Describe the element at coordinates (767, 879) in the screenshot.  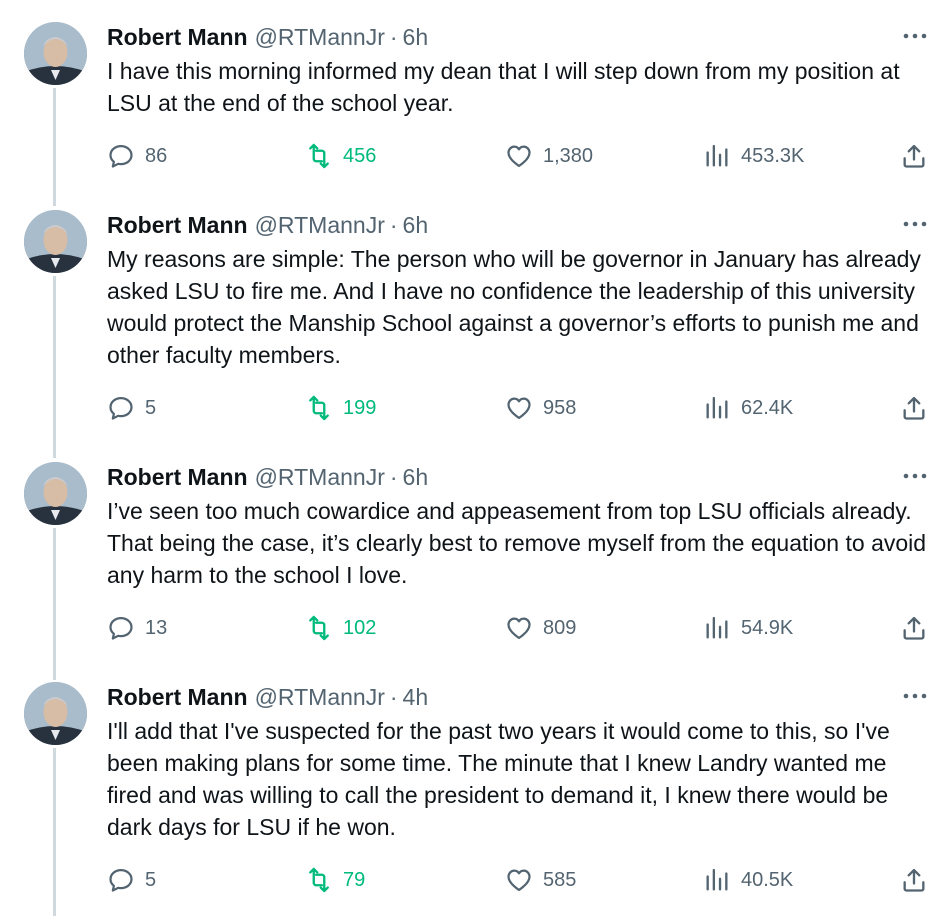
I see `views-count: 40.5K` at that location.